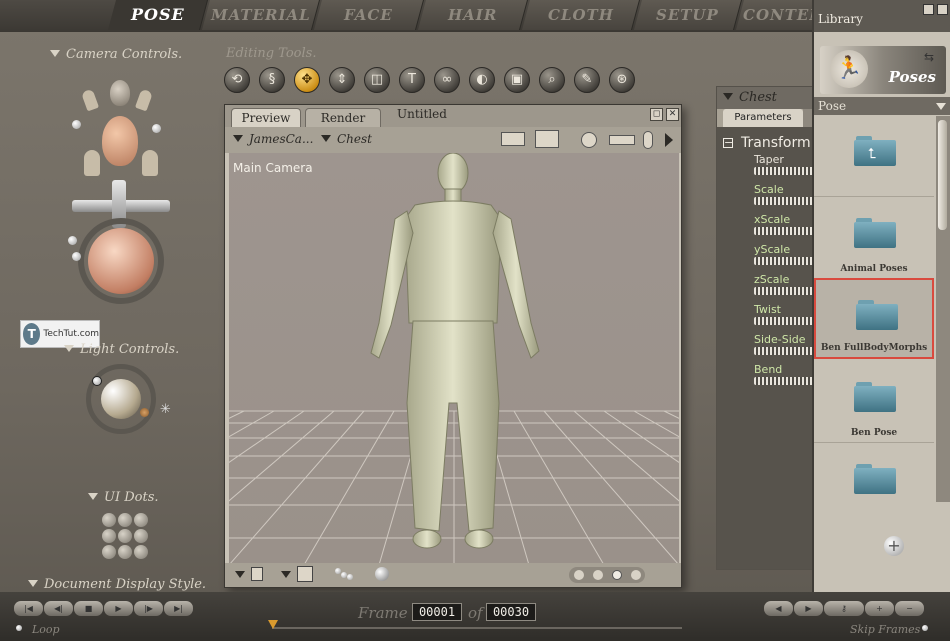  What do you see at coordinates (178, 608) in the screenshot?
I see `last-frame-icon: ▶|` at bounding box center [178, 608].